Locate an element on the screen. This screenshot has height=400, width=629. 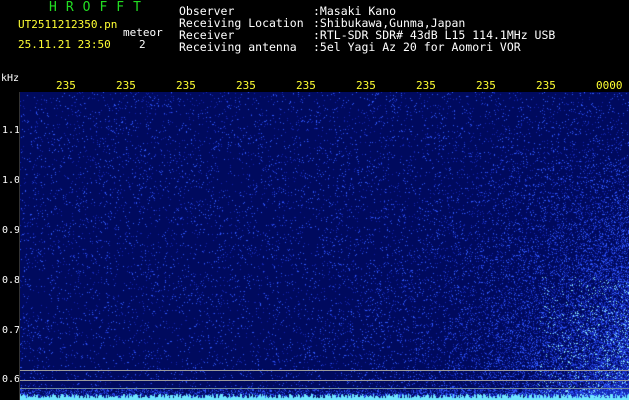
y-tick-0.7: 0.7 is located at coordinates (11, 330).